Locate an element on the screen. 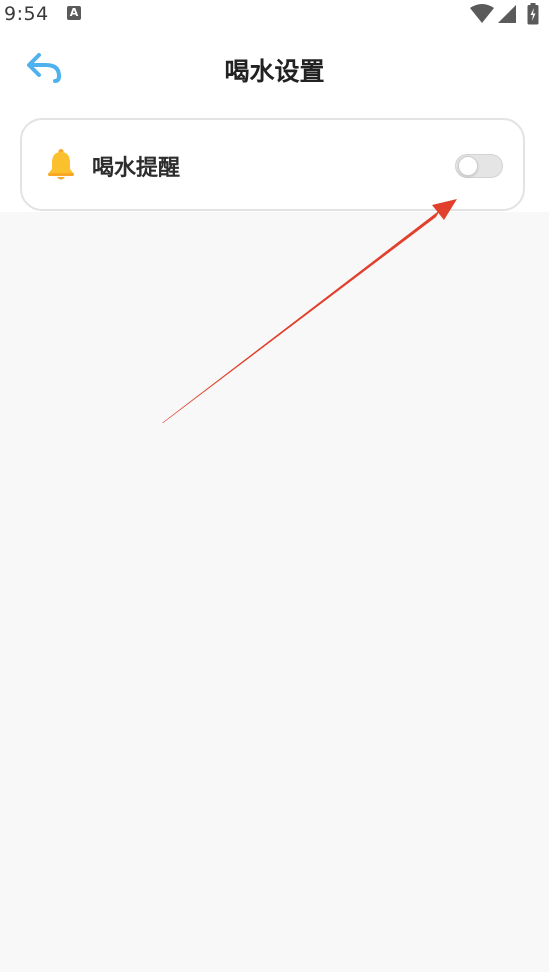 This screenshot has height=972, width=549. signal-icon is located at coordinates (507, 14).